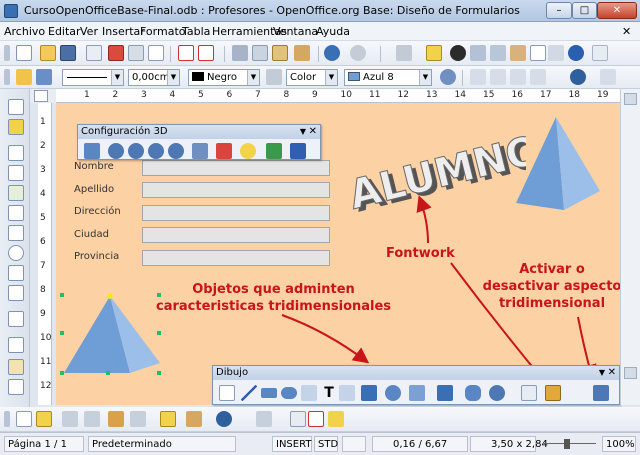 The image size is (640, 455). What do you see at coordinates (559, 10) in the screenshot?
I see `minimize-button: –` at bounding box center [559, 10].